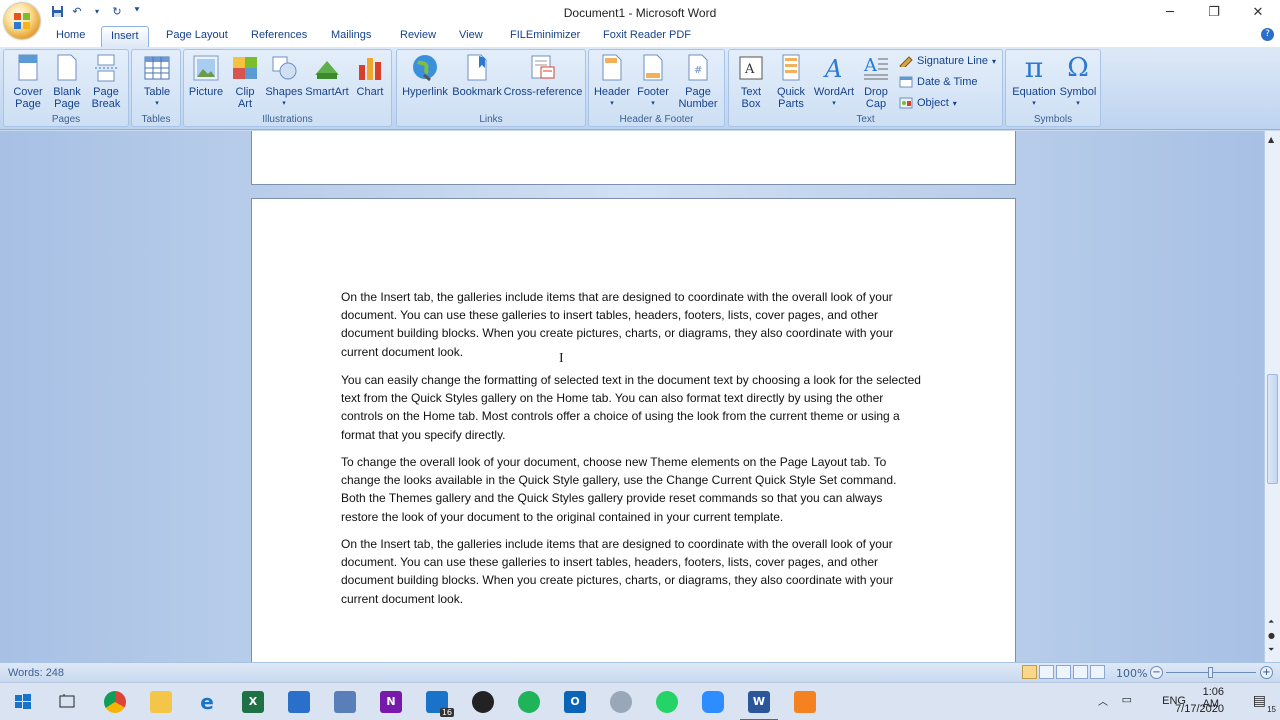 This screenshot has width=1280, height=720. I want to click on chrome-icon, so click(115, 702).